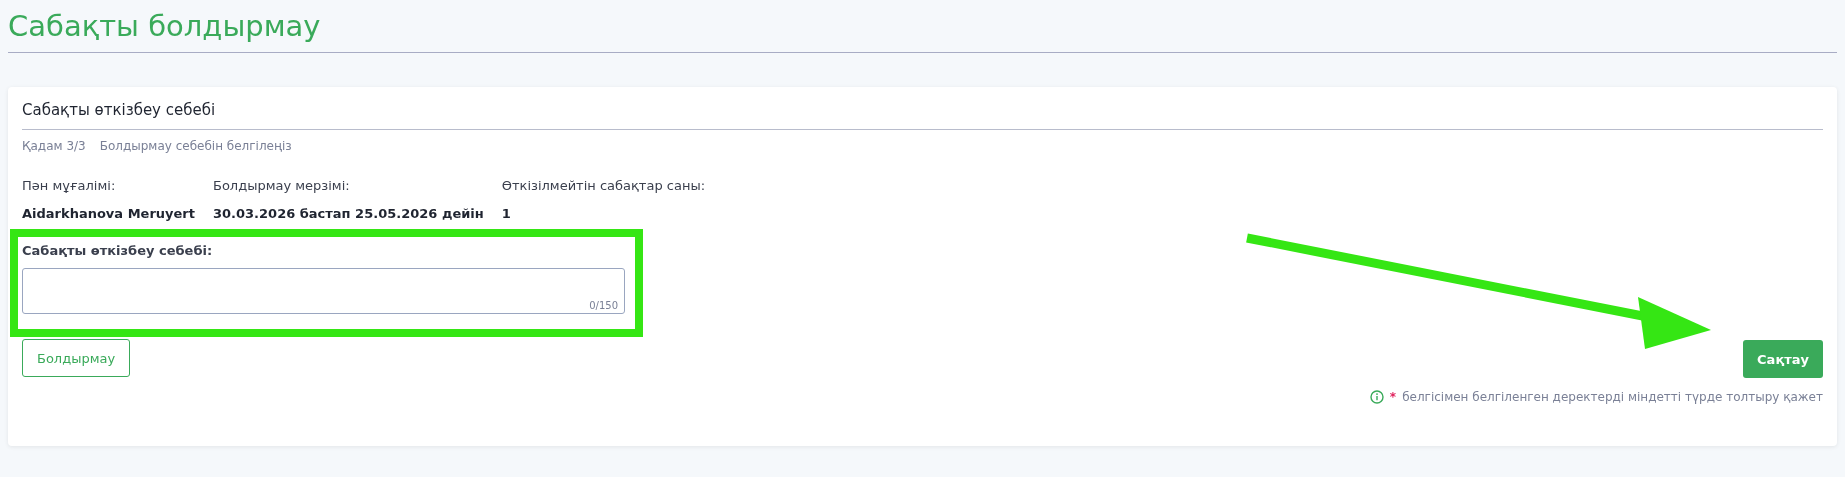 The height and width of the screenshot is (477, 1845). Describe the element at coordinates (282, 185) in the screenshot. I see `info-label: Болдырмау мерзімі:` at that location.